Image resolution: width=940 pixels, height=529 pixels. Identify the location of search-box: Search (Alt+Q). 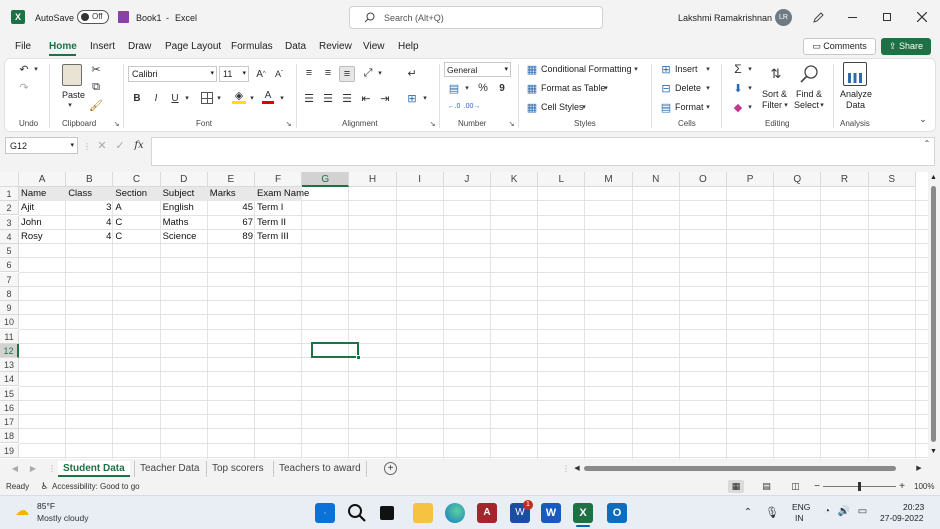
(476, 17).